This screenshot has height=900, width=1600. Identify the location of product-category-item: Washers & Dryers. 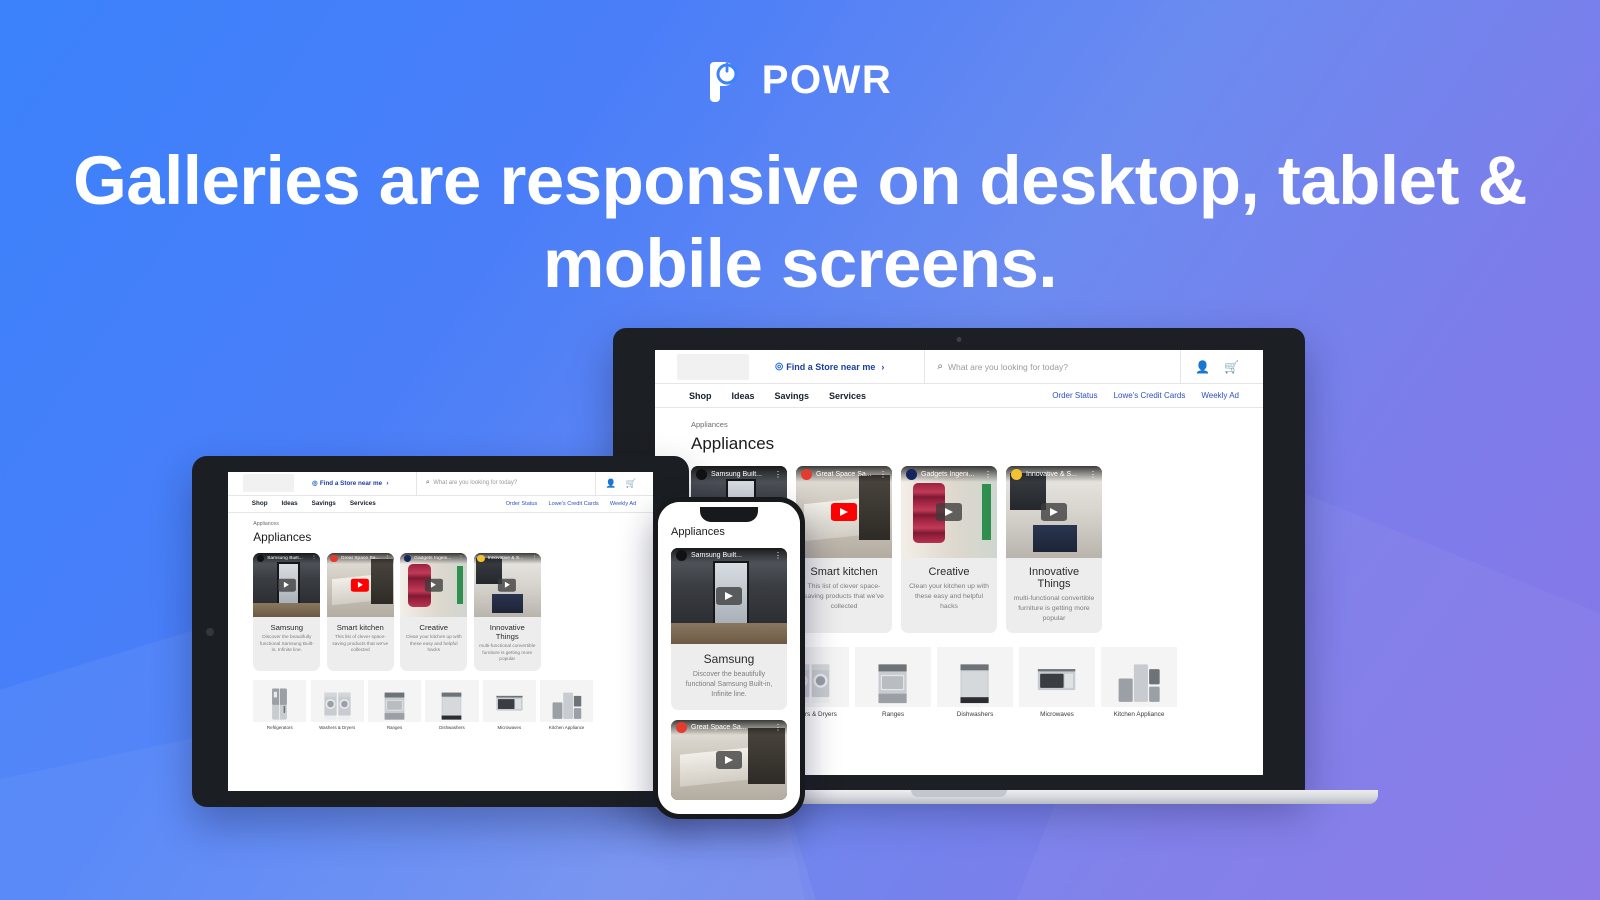
(337, 705).